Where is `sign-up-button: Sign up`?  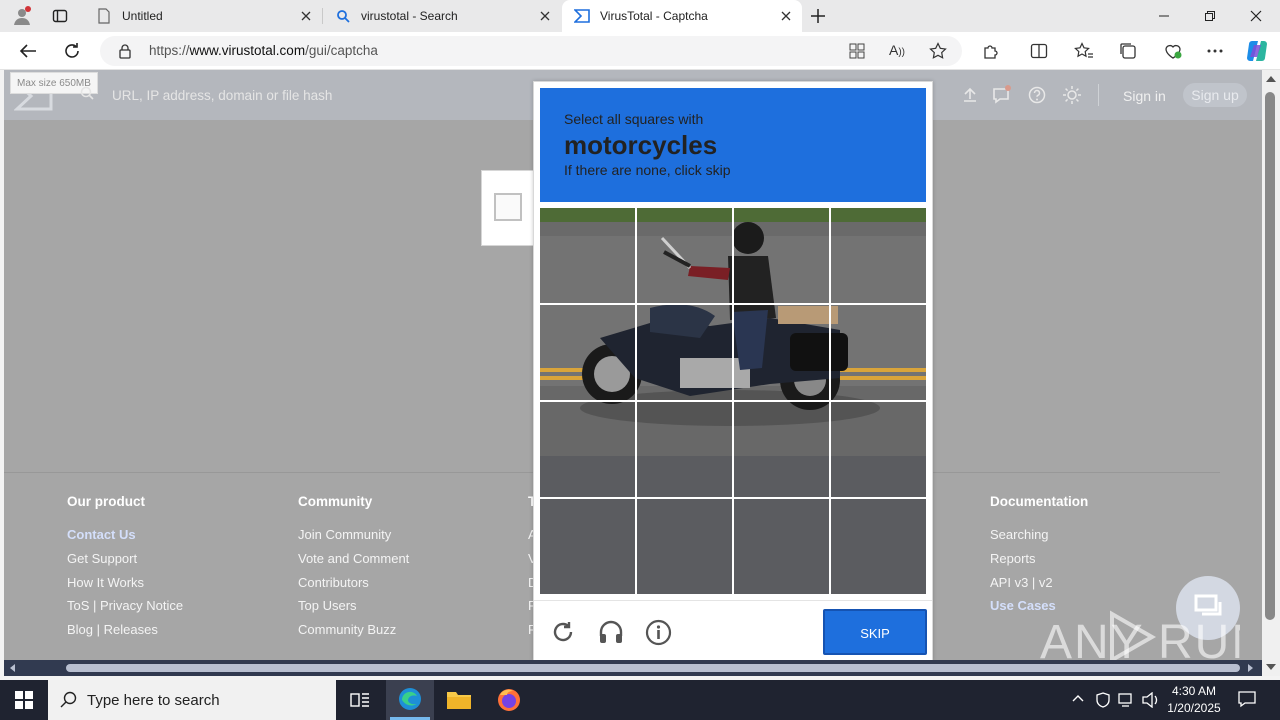
sign-up-button: Sign up is located at coordinates (1215, 95).